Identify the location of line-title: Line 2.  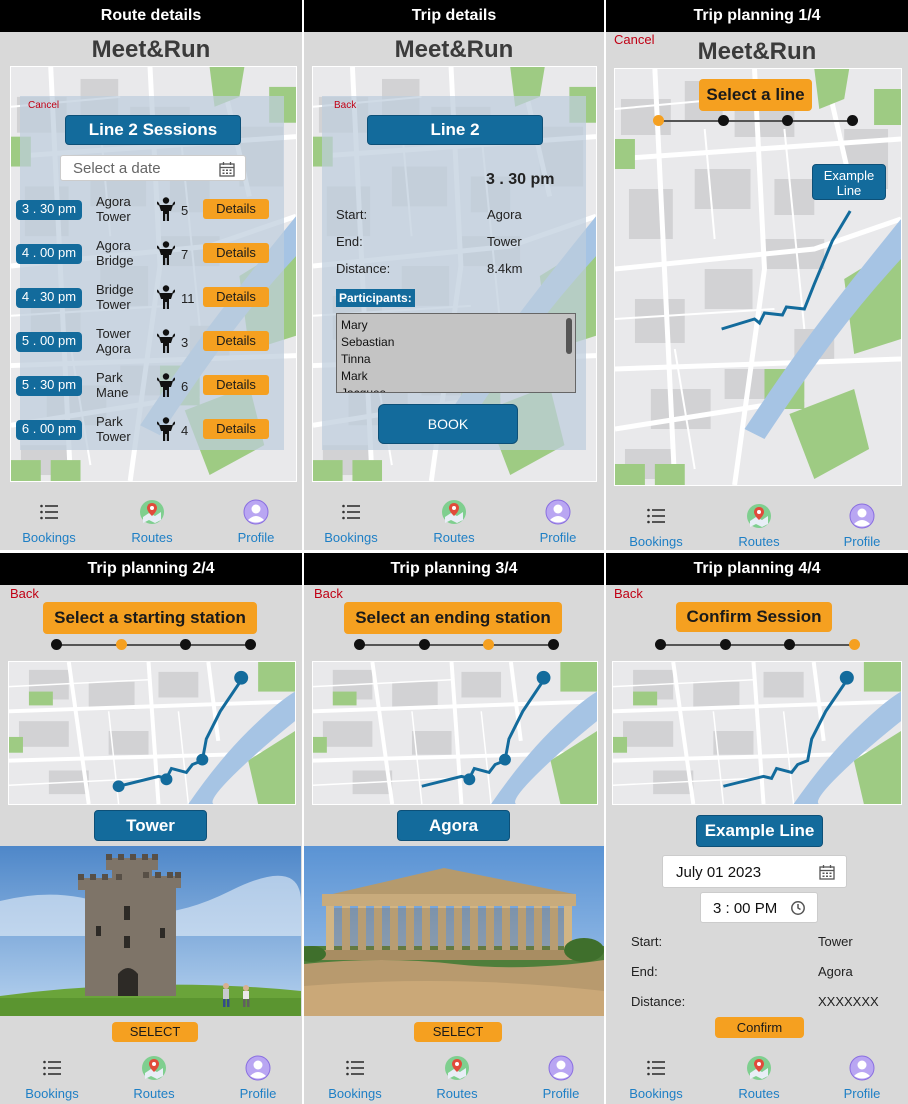
(455, 130).